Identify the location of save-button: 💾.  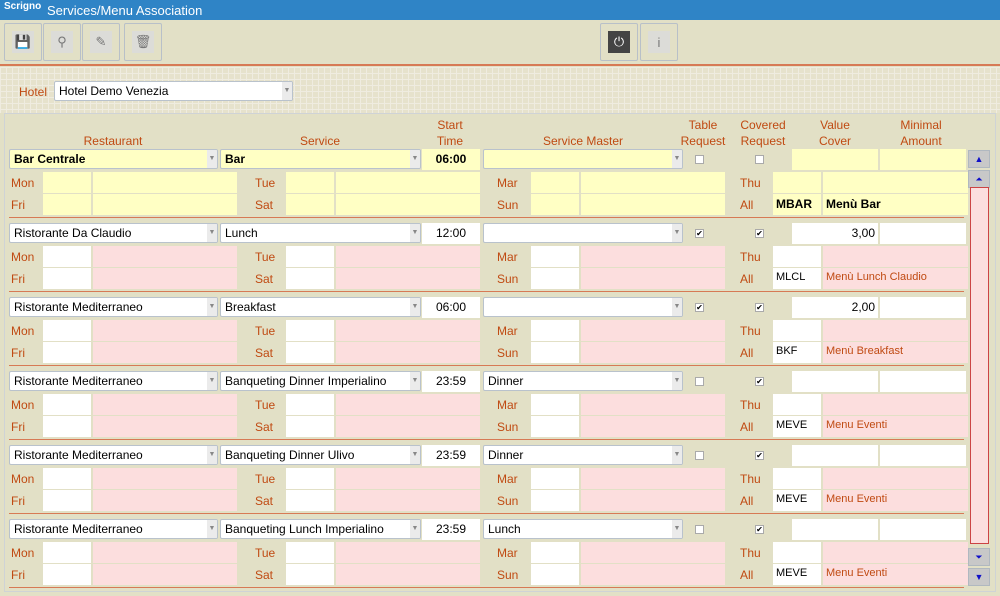
(23, 42).